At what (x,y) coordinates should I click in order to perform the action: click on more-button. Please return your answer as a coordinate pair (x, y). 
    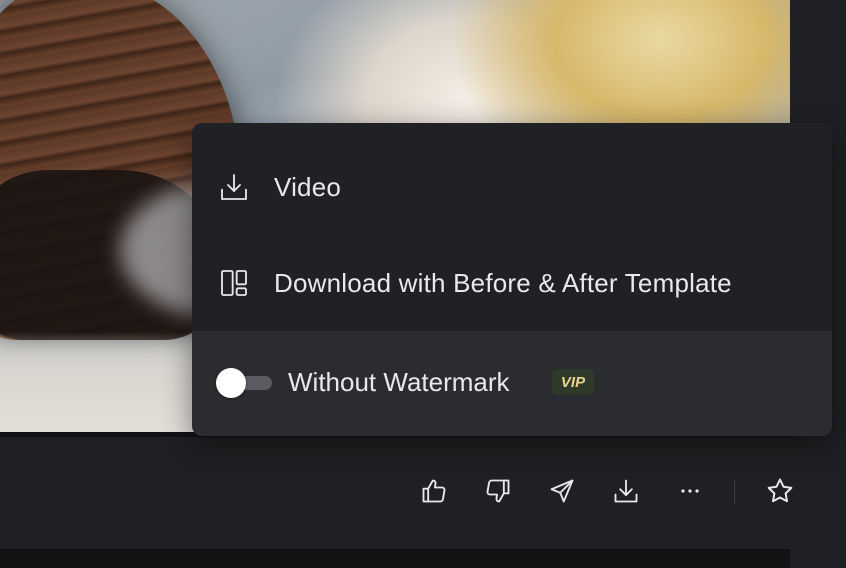
    Looking at the image, I should click on (690, 491).